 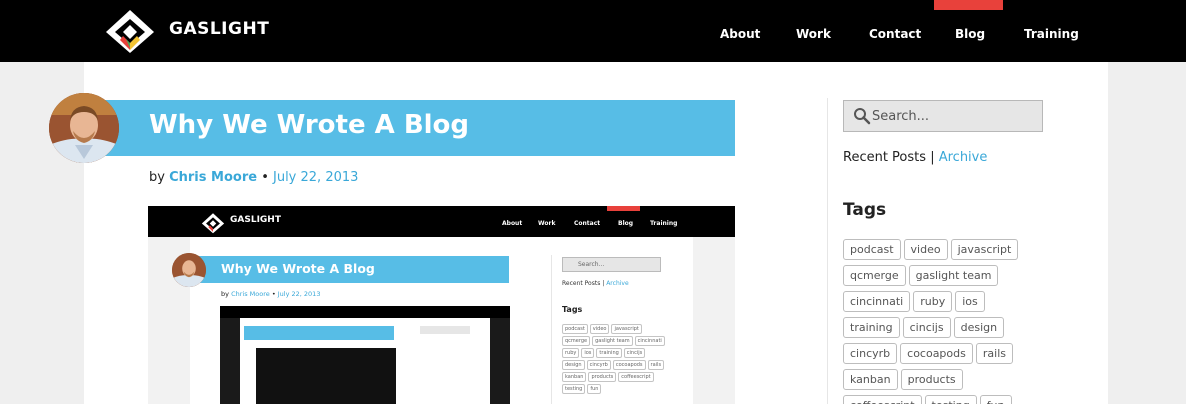 I want to click on tag-training: training, so click(x=871, y=327).